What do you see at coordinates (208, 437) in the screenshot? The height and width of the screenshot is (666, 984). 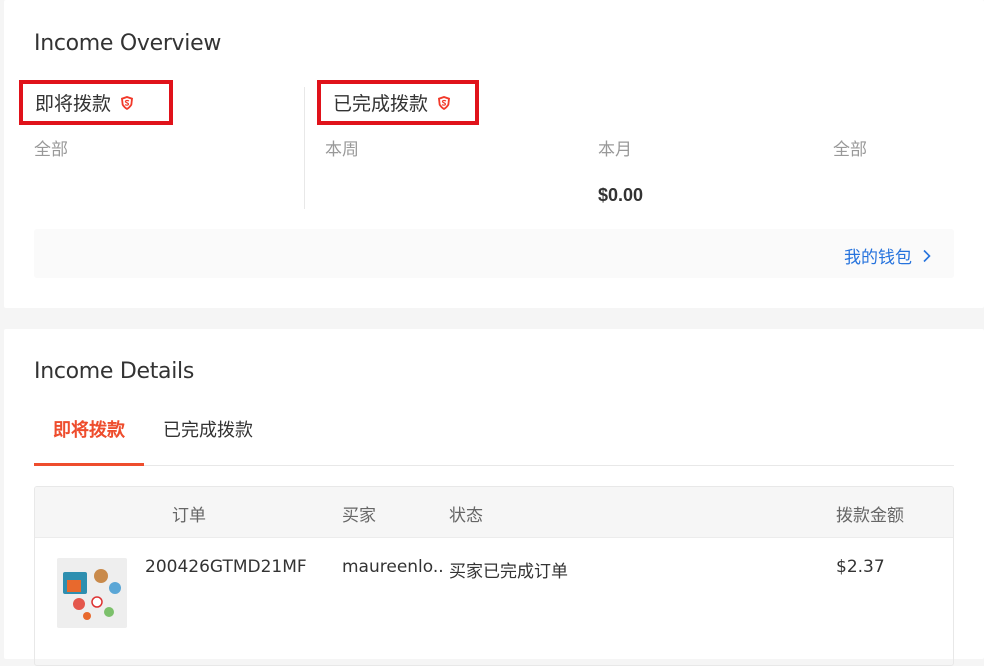 I see `tab-completed-payout: 已完成拨款` at bounding box center [208, 437].